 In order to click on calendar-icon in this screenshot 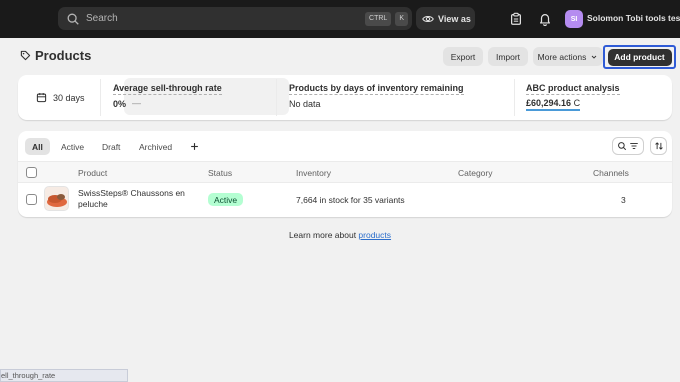, I will do `click(41, 98)`.